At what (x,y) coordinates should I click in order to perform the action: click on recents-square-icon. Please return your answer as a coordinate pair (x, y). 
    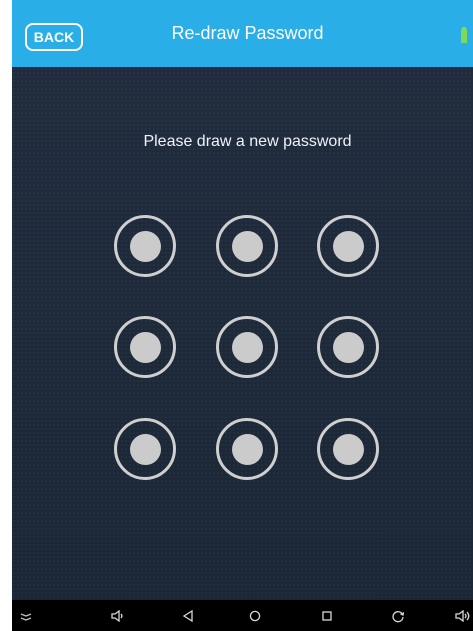
    Looking at the image, I should click on (327, 615).